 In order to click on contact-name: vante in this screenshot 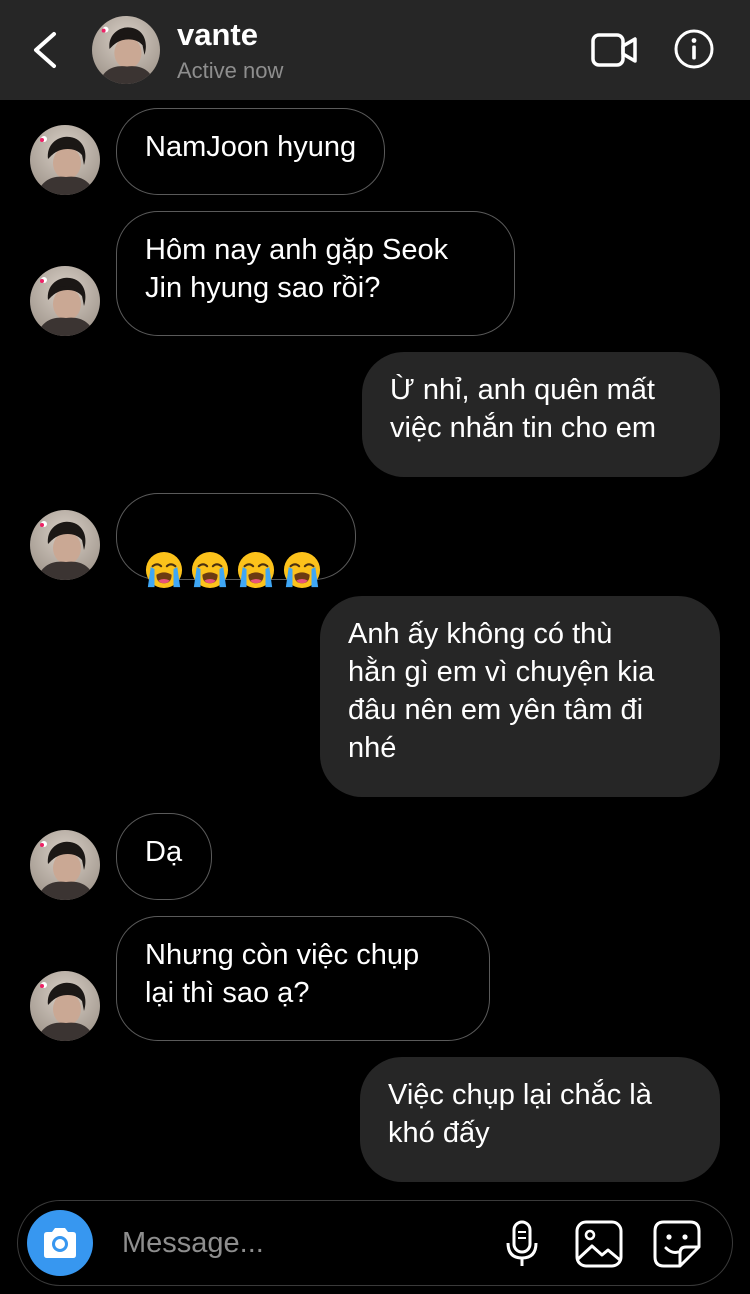, I will do `click(217, 35)`.